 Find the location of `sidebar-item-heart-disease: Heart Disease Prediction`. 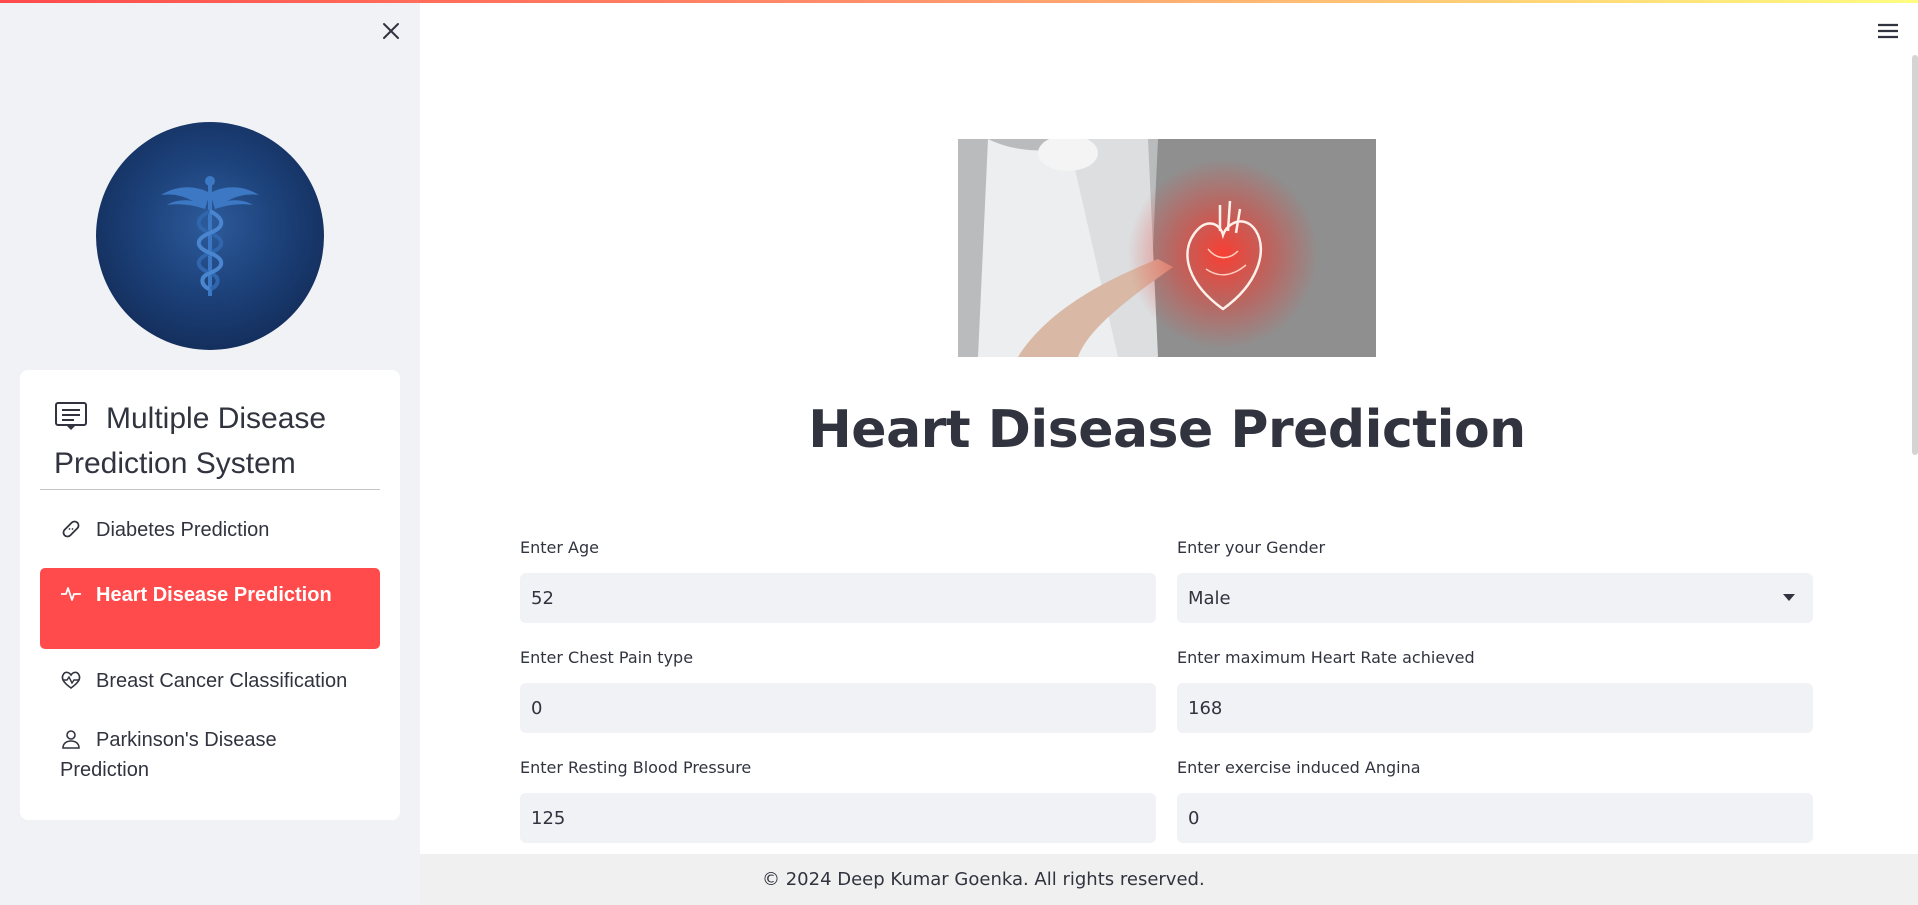

sidebar-item-heart-disease: Heart Disease Prediction is located at coordinates (210, 608).